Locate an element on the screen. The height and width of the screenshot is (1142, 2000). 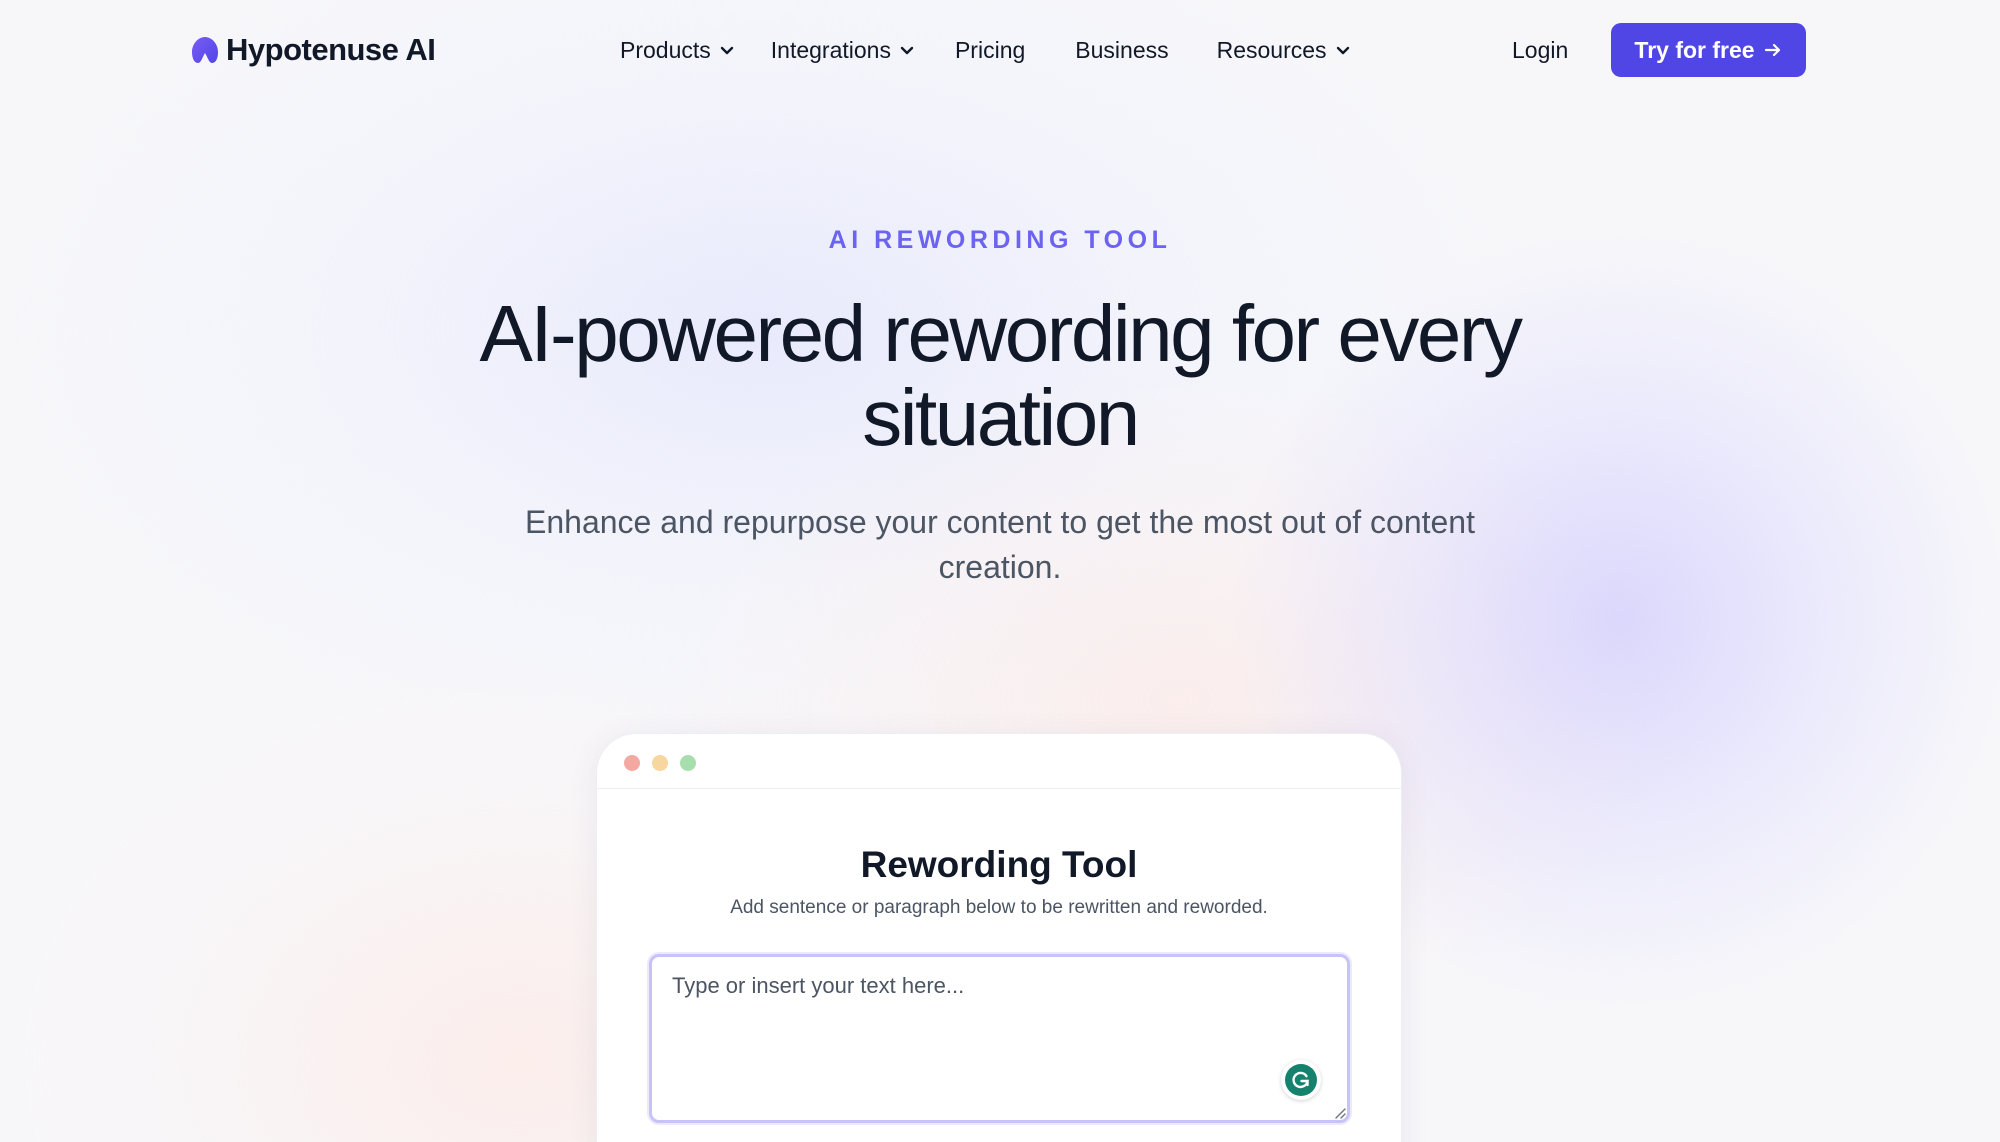
window-close-dot is located at coordinates (632, 763).